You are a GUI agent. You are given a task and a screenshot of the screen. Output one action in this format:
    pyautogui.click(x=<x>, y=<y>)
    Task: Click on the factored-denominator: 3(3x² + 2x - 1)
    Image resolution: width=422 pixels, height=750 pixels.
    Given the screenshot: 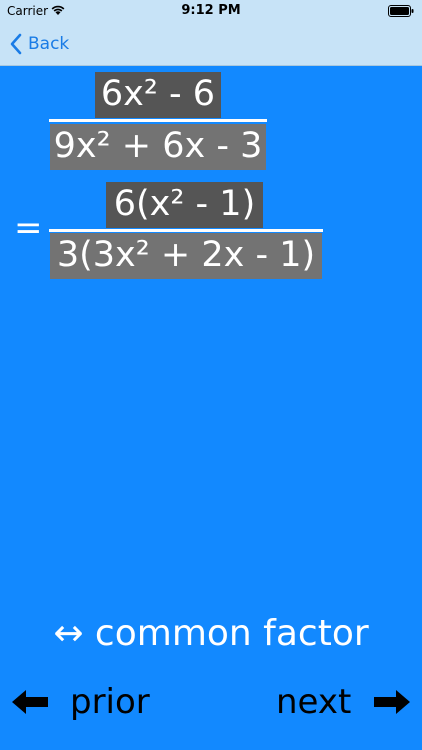 What is the action you would take?
    pyautogui.click(x=186, y=256)
    